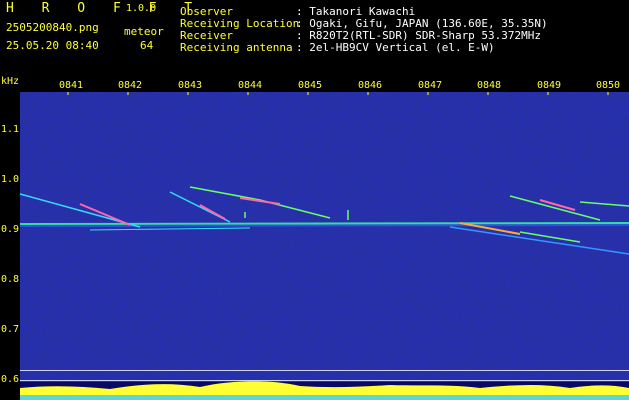  I want to click on x-tick: 0842, so click(130, 85).